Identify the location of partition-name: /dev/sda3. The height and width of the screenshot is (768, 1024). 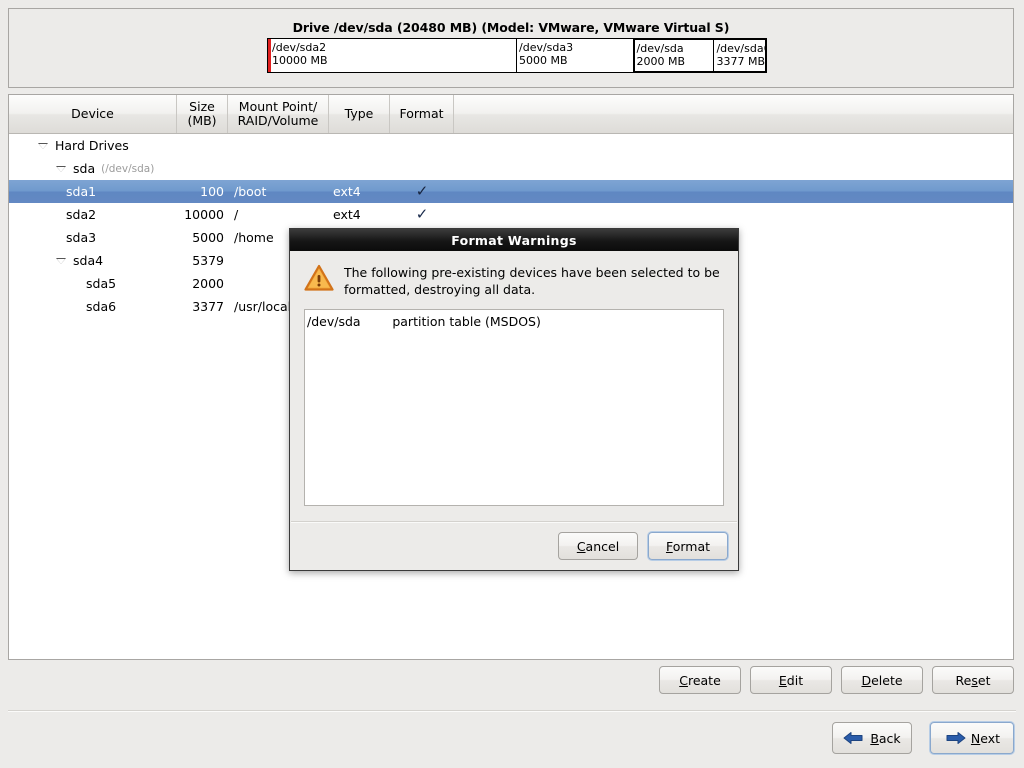
(546, 47).